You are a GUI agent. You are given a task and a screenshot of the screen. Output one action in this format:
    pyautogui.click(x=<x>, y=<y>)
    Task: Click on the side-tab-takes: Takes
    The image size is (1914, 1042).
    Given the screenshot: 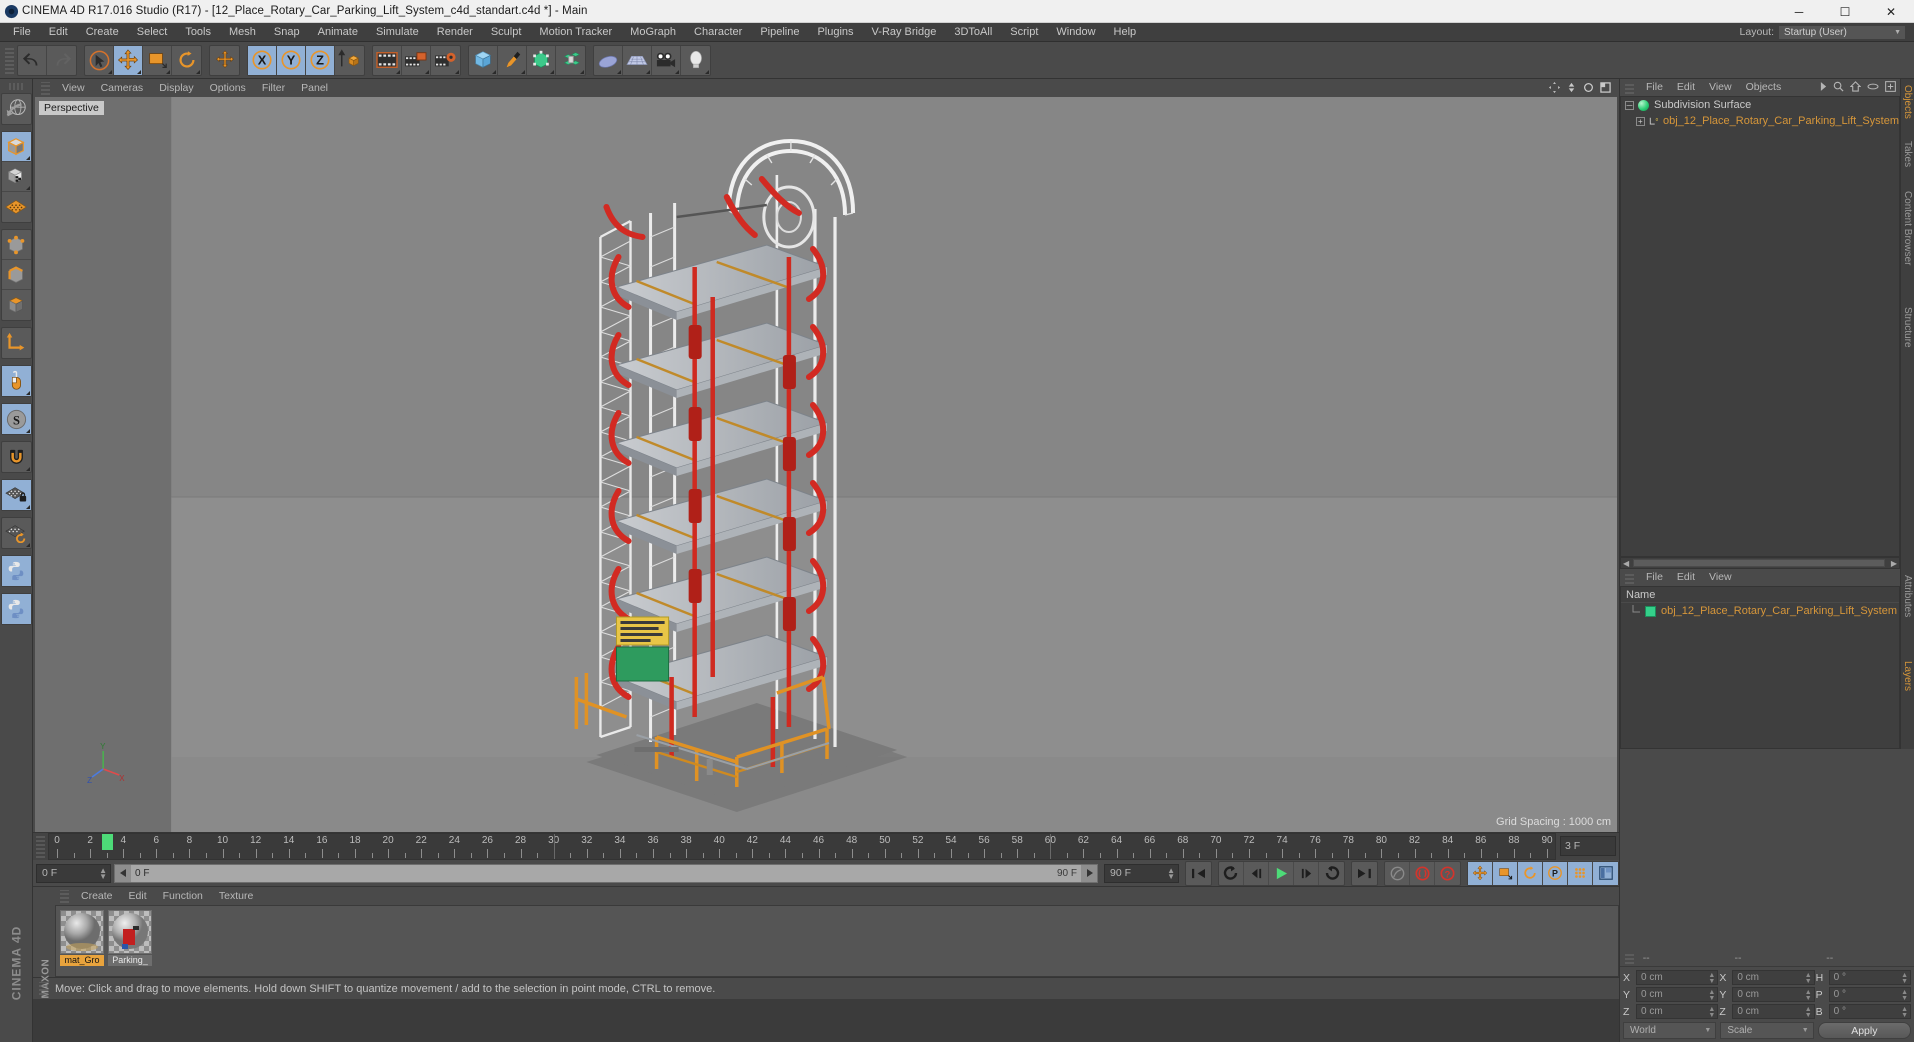 What is the action you would take?
    pyautogui.click(x=1907, y=154)
    